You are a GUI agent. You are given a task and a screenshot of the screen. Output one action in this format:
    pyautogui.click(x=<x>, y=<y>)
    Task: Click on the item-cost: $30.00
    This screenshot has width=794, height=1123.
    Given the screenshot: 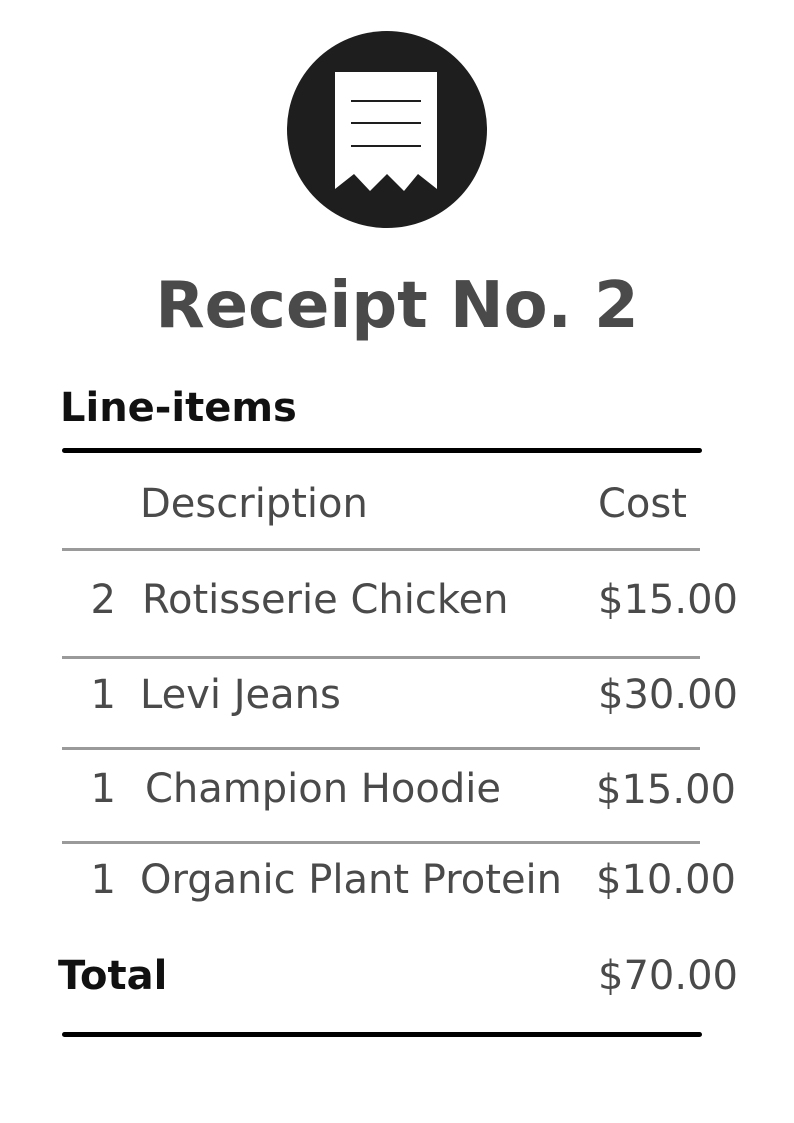 What is the action you would take?
    pyautogui.click(x=668, y=695)
    